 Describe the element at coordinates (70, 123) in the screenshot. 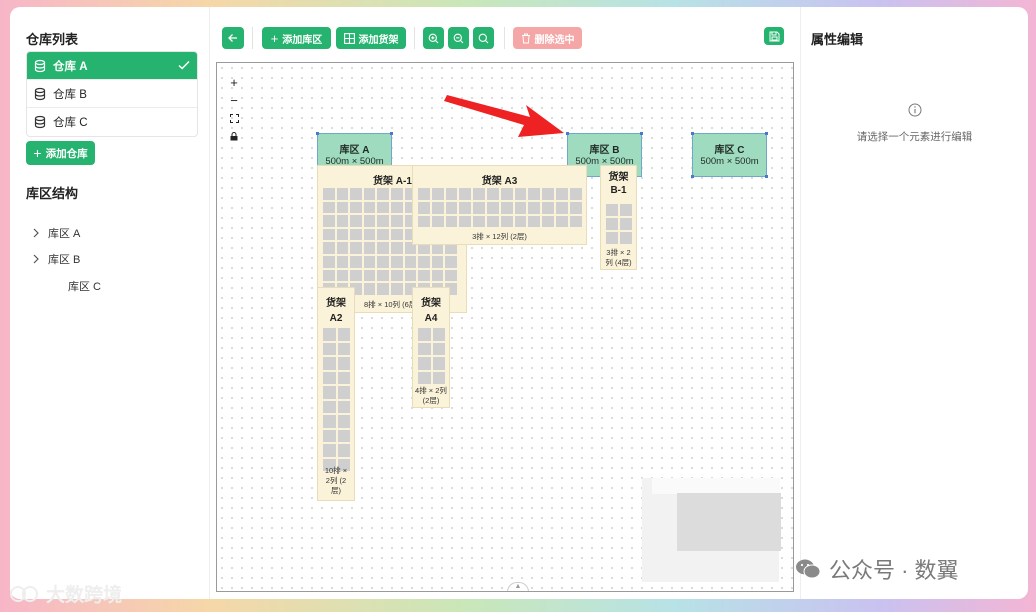

I see `warehouse-item-label: 仓库 C` at that location.